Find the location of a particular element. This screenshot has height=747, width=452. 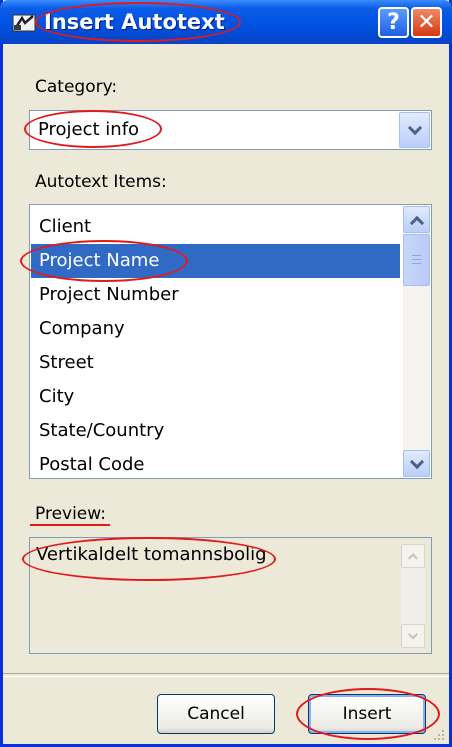

scroll-down-button is located at coordinates (416, 463).